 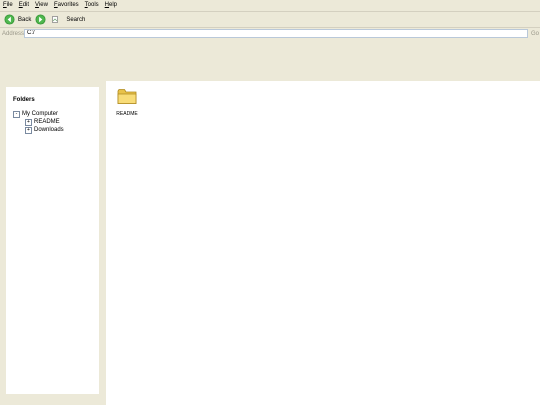 What do you see at coordinates (127, 96) in the screenshot?
I see `folder-icon` at bounding box center [127, 96].